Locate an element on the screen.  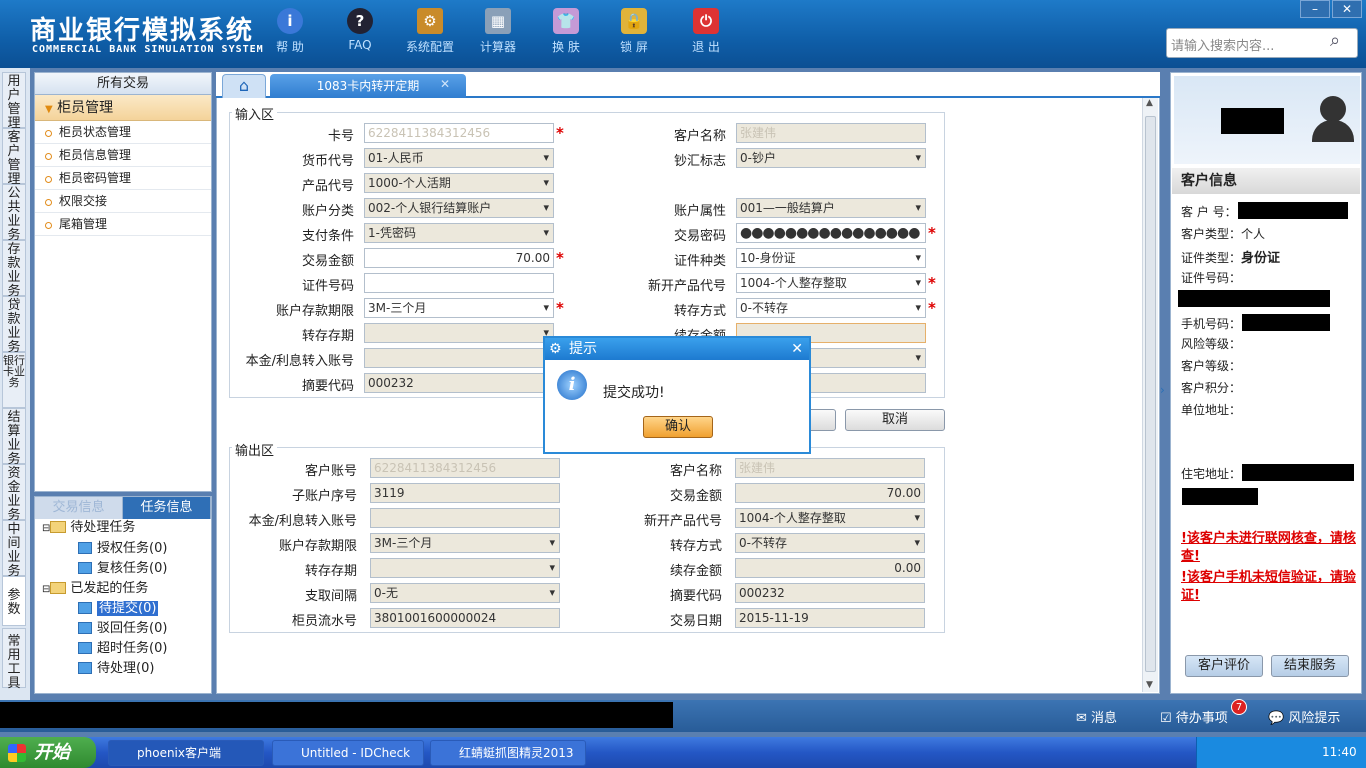
transfer-select: 0-不转存 is located at coordinates (831, 308).